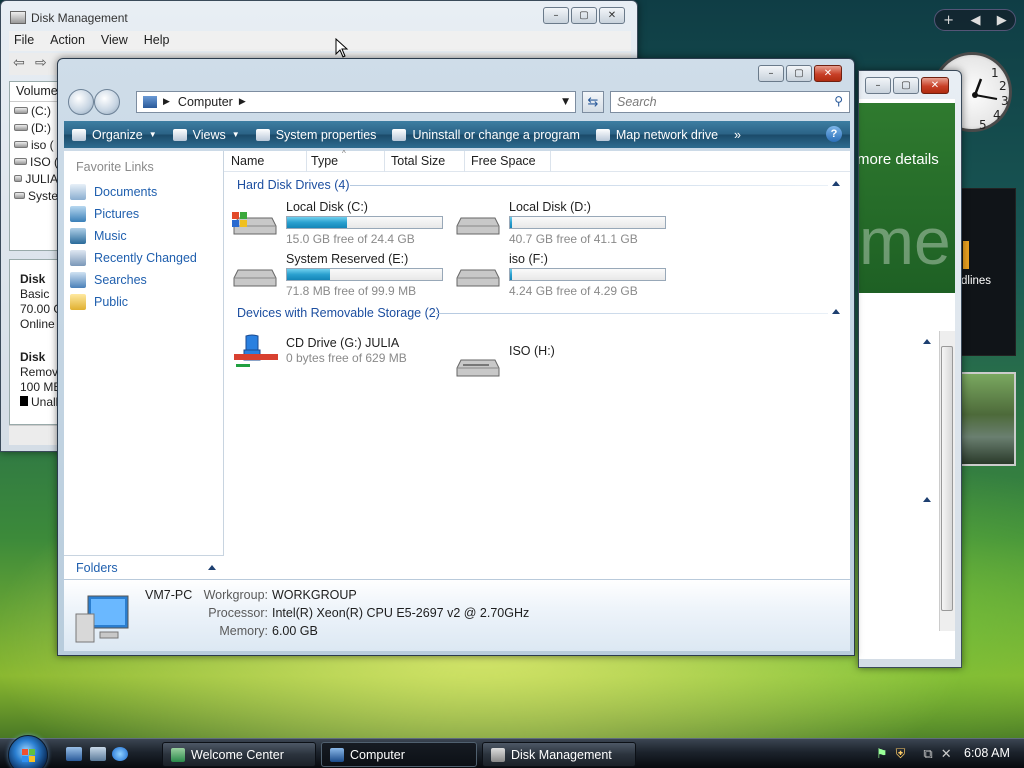 The height and width of the screenshot is (768, 1024). Describe the element at coordinates (485, 134) in the screenshot. I see `uninstall-program-button: Uninstall or change a program` at that location.